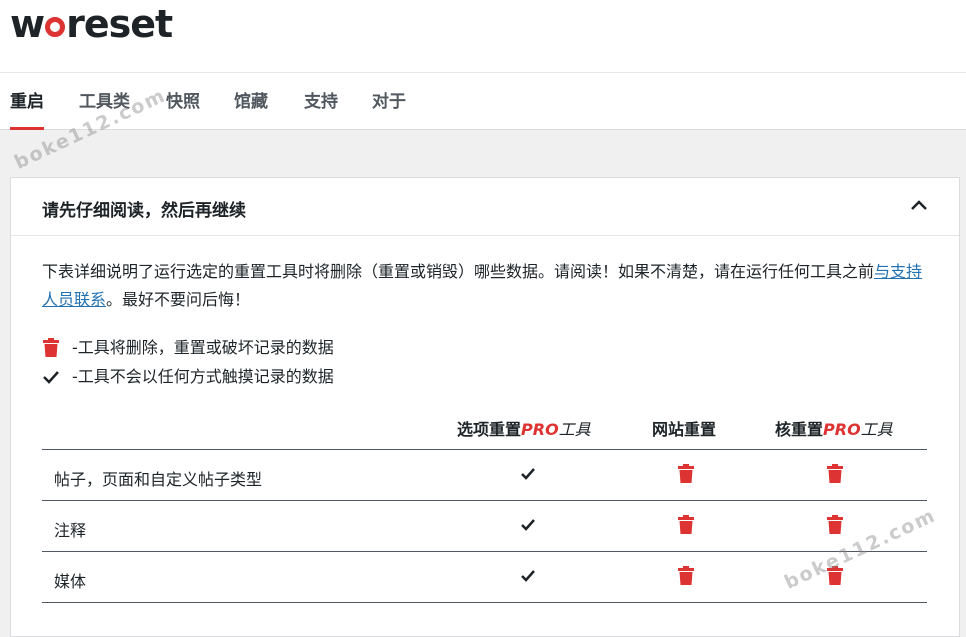 This screenshot has width=966, height=637. Describe the element at coordinates (188, 347) in the screenshot. I see `legend-delete: -工具将删除，重置或破坏记录的数据` at that location.